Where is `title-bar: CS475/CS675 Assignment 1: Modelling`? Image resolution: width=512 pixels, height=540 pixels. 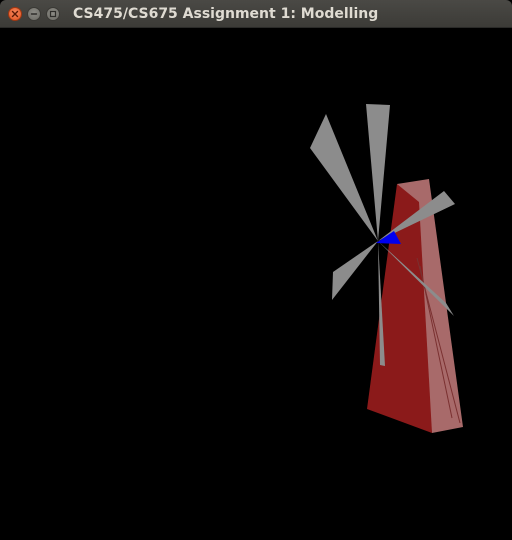
title-bar: CS475/CS675 Assignment 1: Modelling is located at coordinates (256, 14).